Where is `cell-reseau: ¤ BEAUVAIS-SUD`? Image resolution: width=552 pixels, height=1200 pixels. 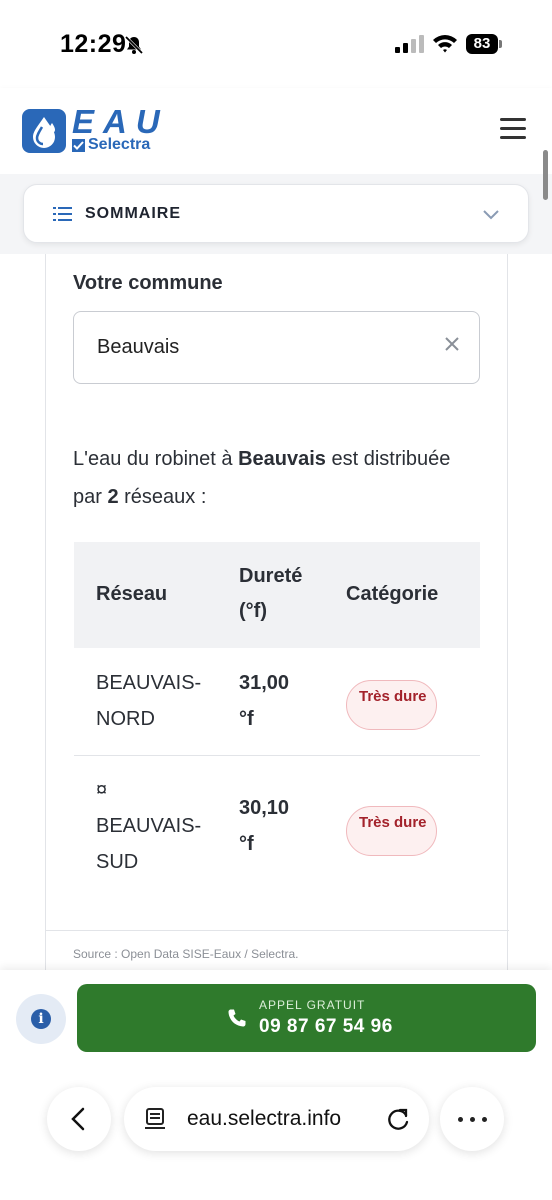
cell-reseau: ¤ BEAUVAIS-SUD is located at coordinates (149, 826).